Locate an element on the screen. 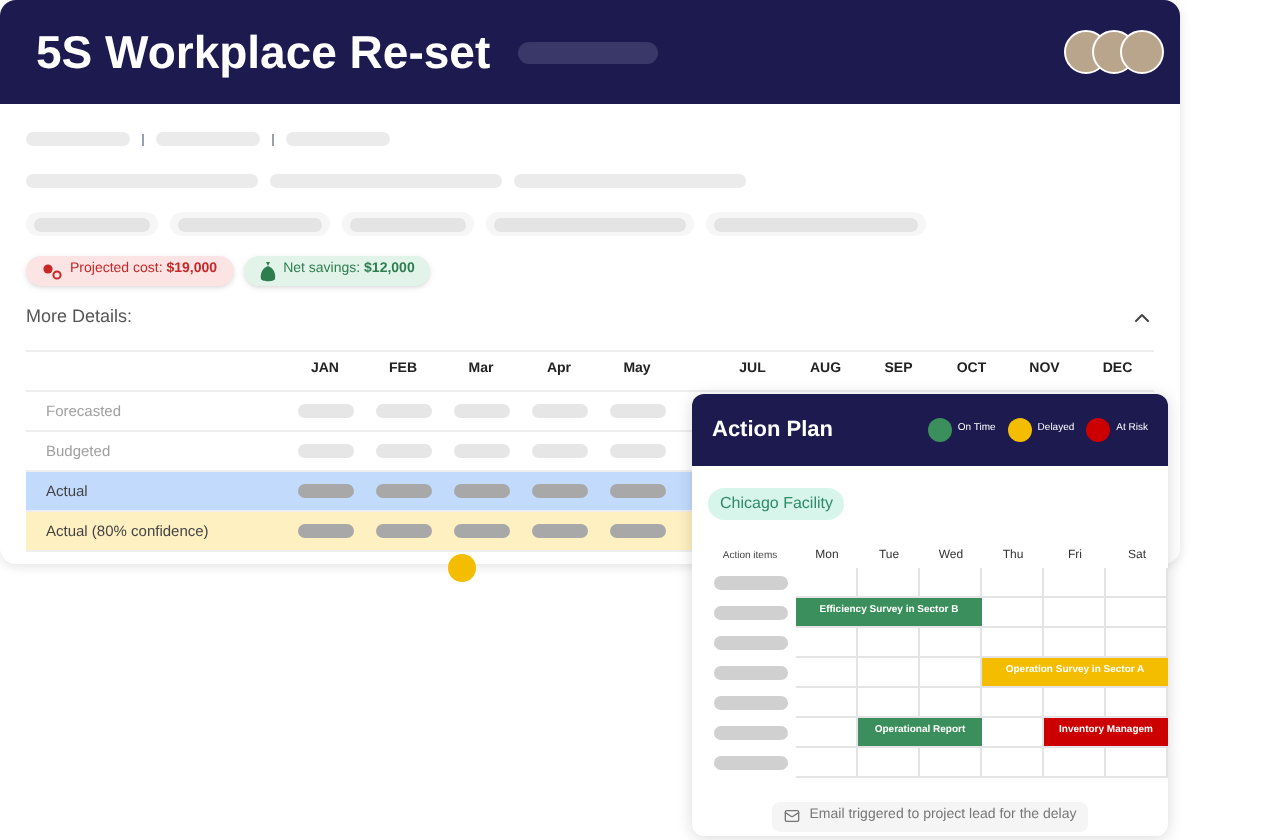 This screenshot has height=840, width=1280. money-bag-icon is located at coordinates (267, 271).